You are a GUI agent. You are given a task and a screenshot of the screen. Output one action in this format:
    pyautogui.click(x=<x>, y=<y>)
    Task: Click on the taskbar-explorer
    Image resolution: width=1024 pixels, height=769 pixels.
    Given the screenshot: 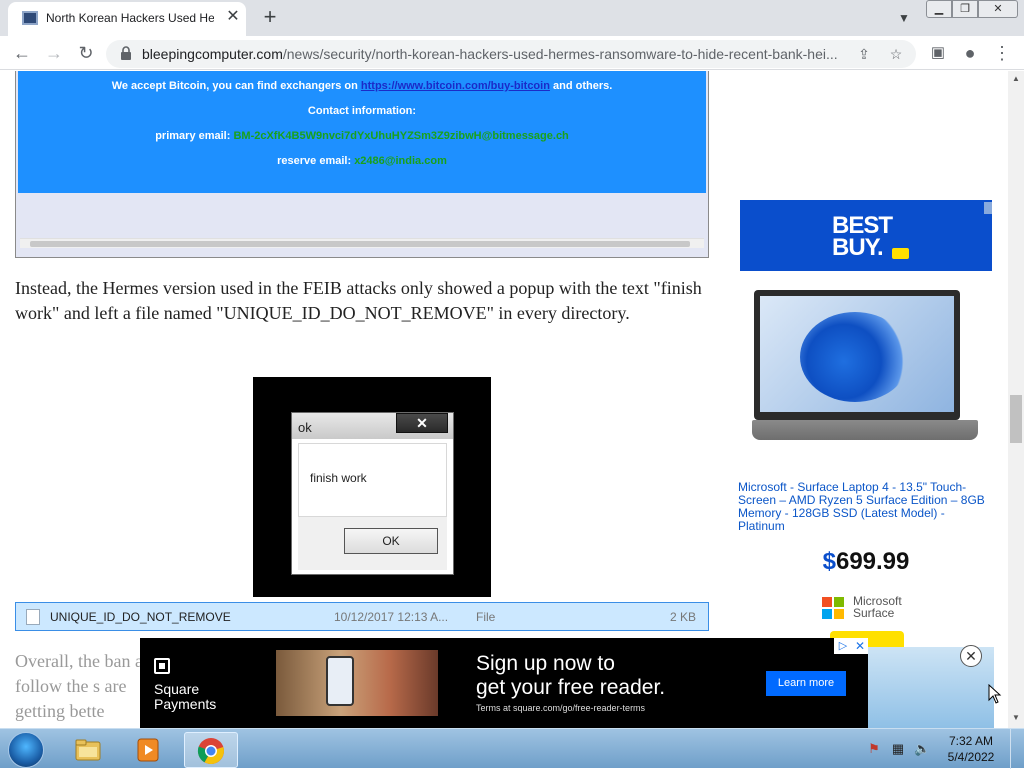 What is the action you would take?
    pyautogui.click(x=89, y=750)
    